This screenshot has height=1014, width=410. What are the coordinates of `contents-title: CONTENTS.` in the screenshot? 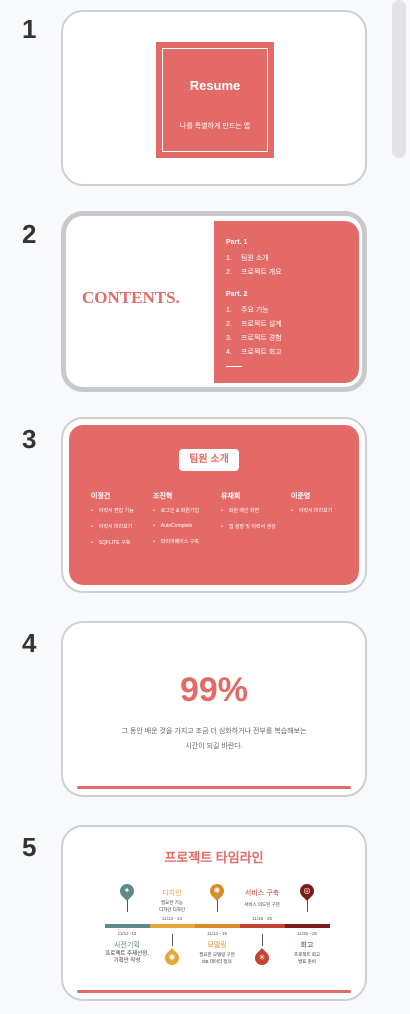 It's located at (131, 297).